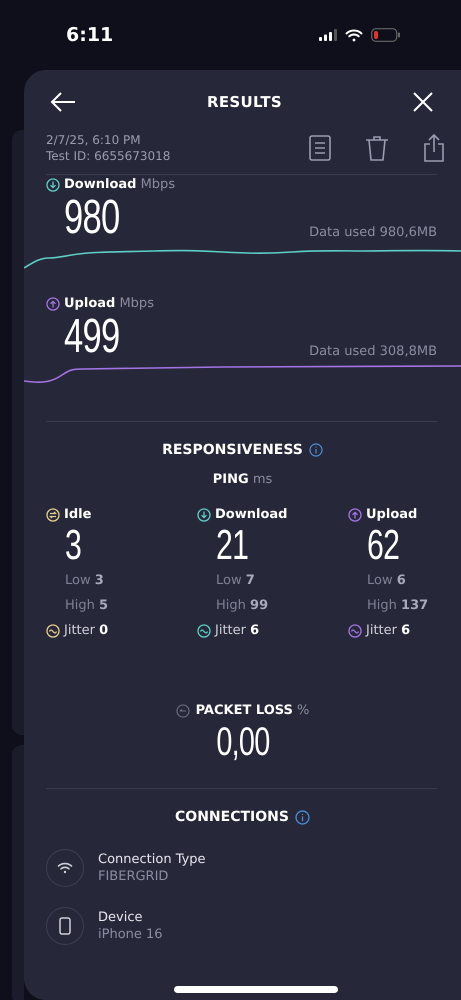 The image size is (461, 1000). Describe the element at coordinates (373, 352) in the screenshot. I see `data-used: Data used 308,8MB` at that location.